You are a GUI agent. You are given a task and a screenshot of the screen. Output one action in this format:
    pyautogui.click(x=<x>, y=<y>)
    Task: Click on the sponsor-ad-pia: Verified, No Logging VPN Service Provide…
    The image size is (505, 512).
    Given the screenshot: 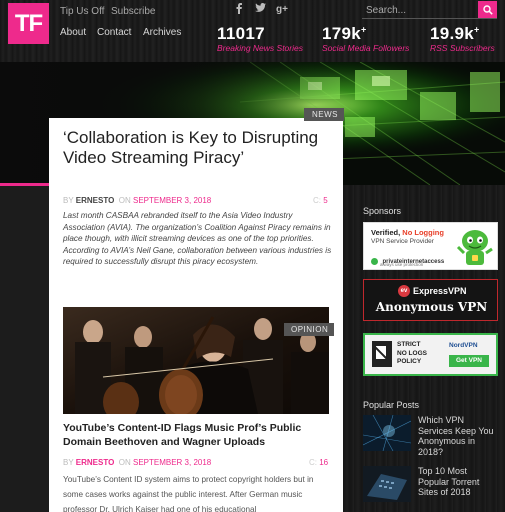 What is the action you would take?
    pyautogui.click(x=430, y=246)
    